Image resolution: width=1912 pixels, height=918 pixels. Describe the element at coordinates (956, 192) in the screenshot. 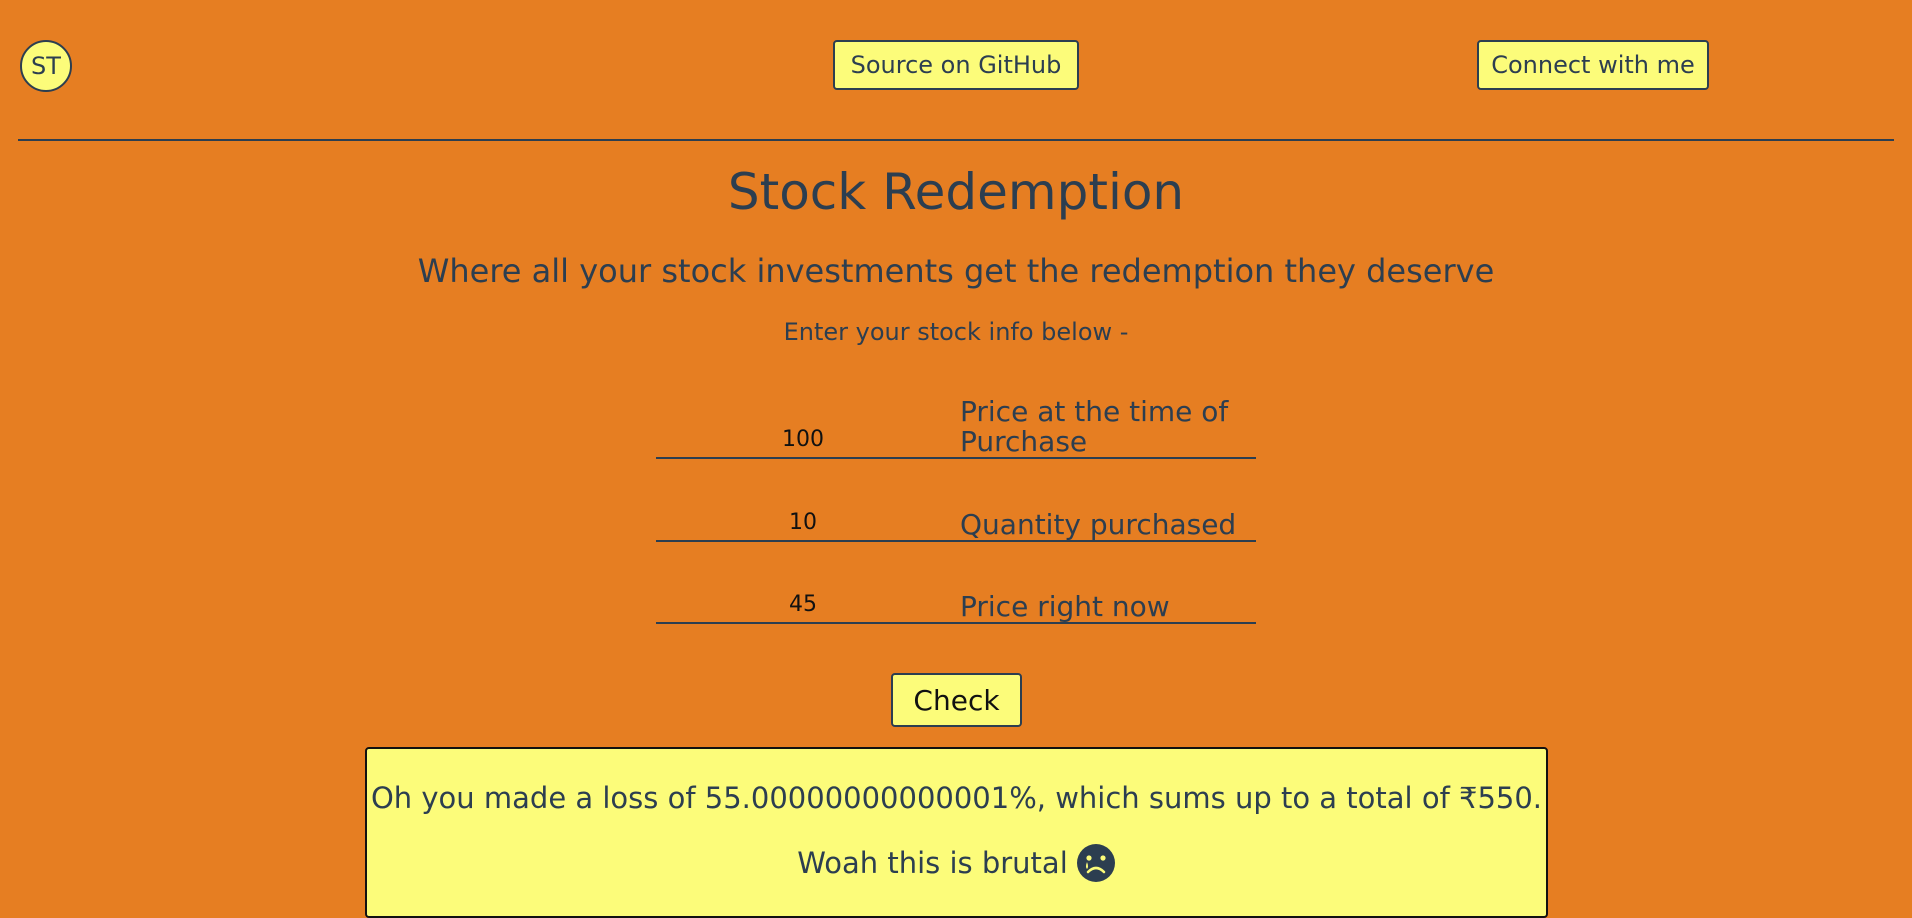

I see `page-title: Stock Redemption` at that location.